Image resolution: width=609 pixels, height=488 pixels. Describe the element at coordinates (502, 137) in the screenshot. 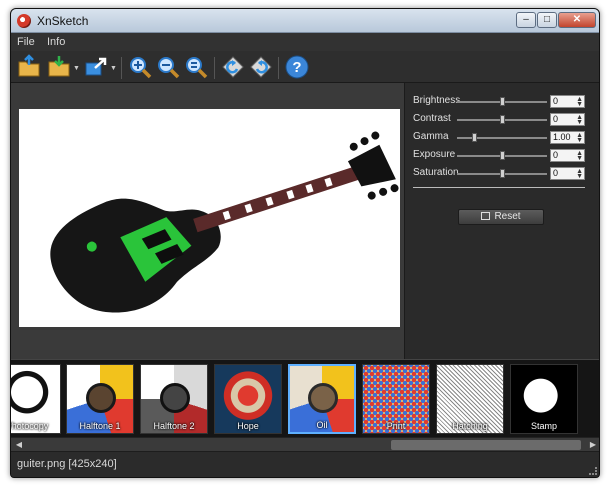

I see `gamma-slider` at that location.